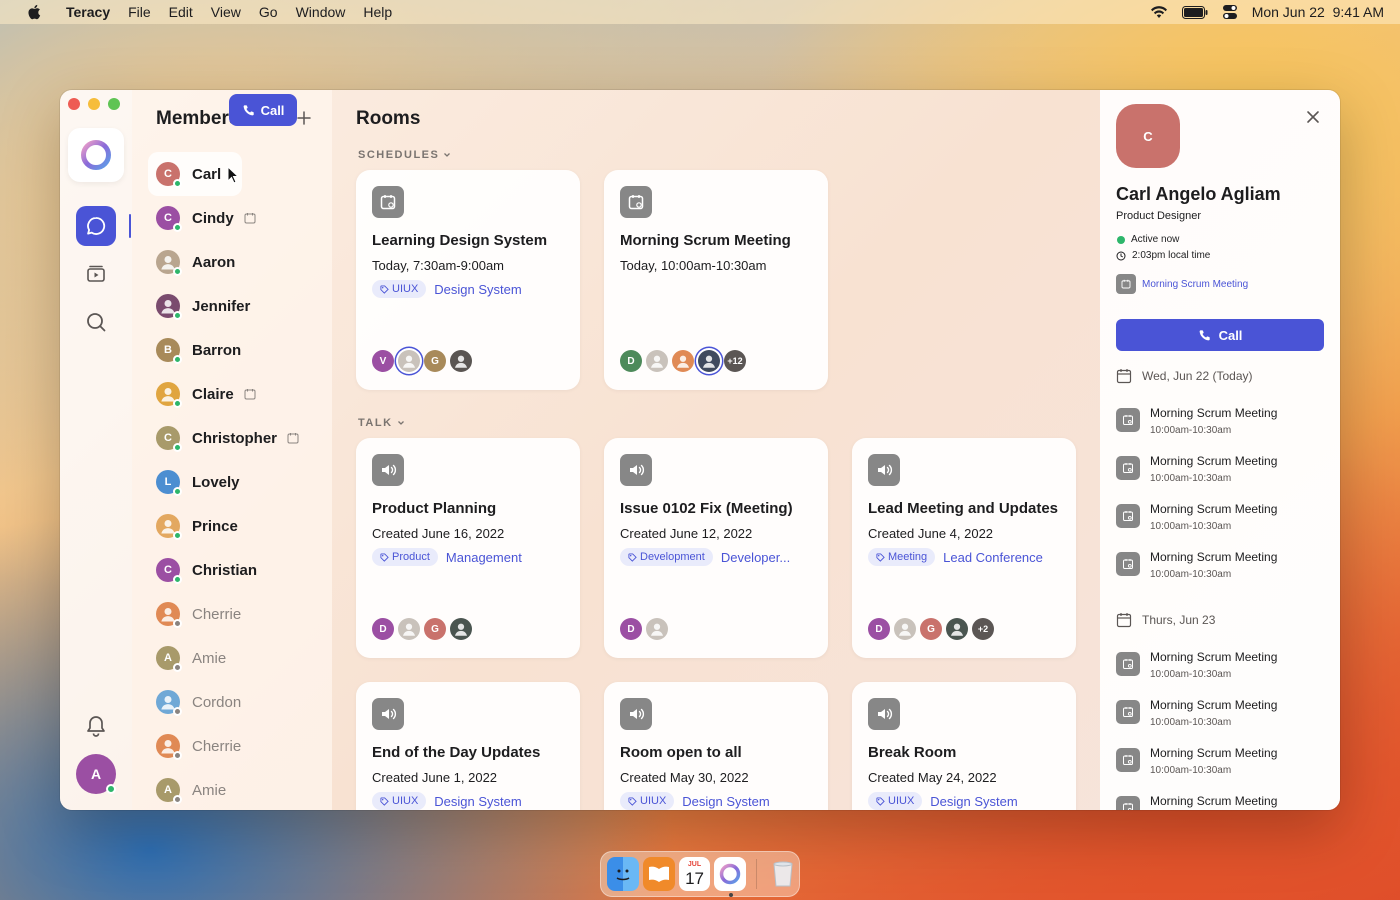 The height and width of the screenshot is (900, 1400). Describe the element at coordinates (405, 557) in the screenshot. I see `card-tag: Product` at that location.